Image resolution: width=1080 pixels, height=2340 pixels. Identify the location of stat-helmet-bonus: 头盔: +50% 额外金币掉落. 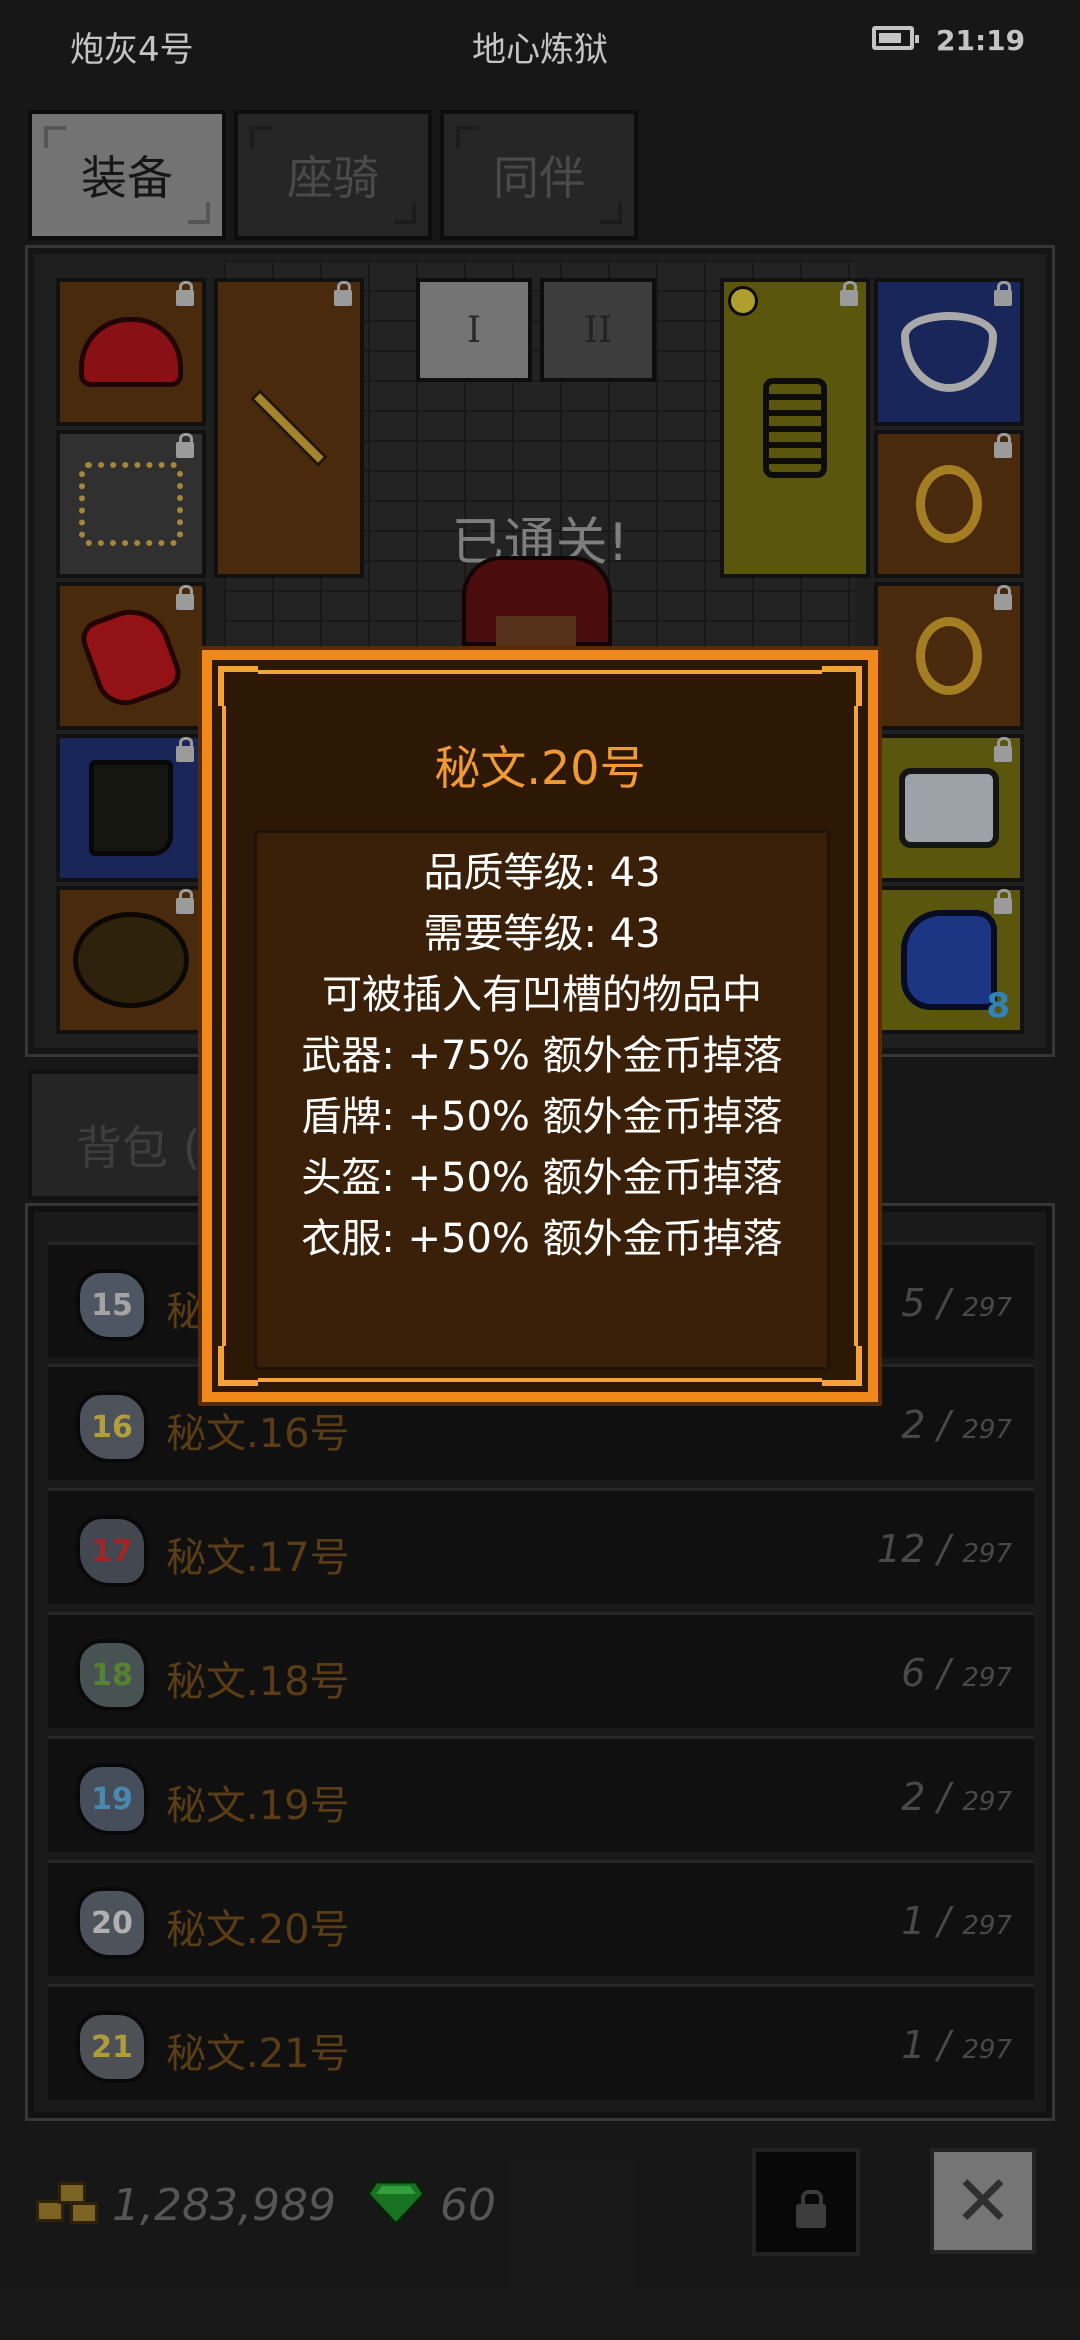
(542, 1178).